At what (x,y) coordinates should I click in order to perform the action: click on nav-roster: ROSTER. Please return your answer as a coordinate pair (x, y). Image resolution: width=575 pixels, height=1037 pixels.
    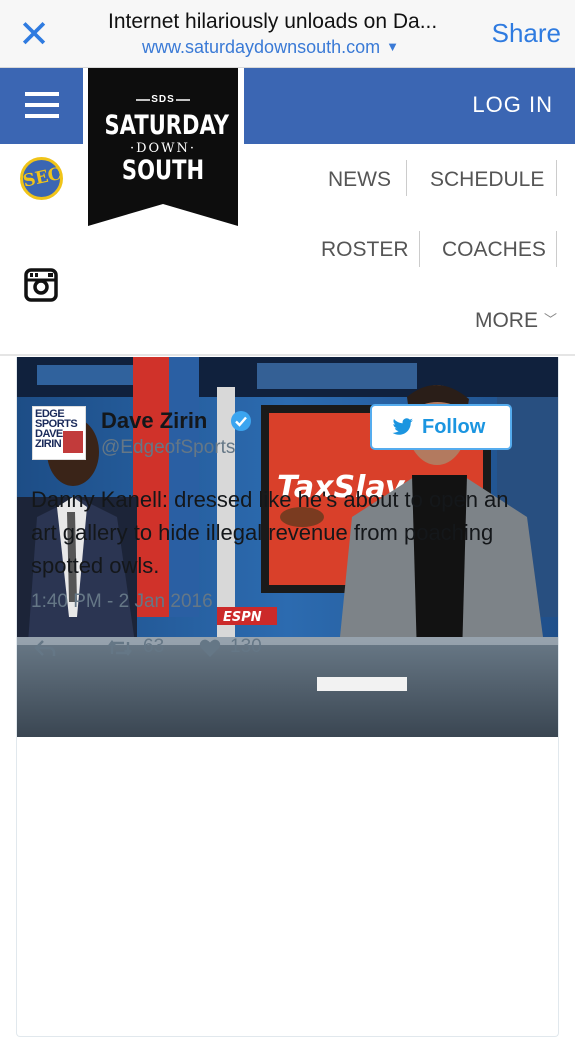
    Looking at the image, I should click on (365, 250).